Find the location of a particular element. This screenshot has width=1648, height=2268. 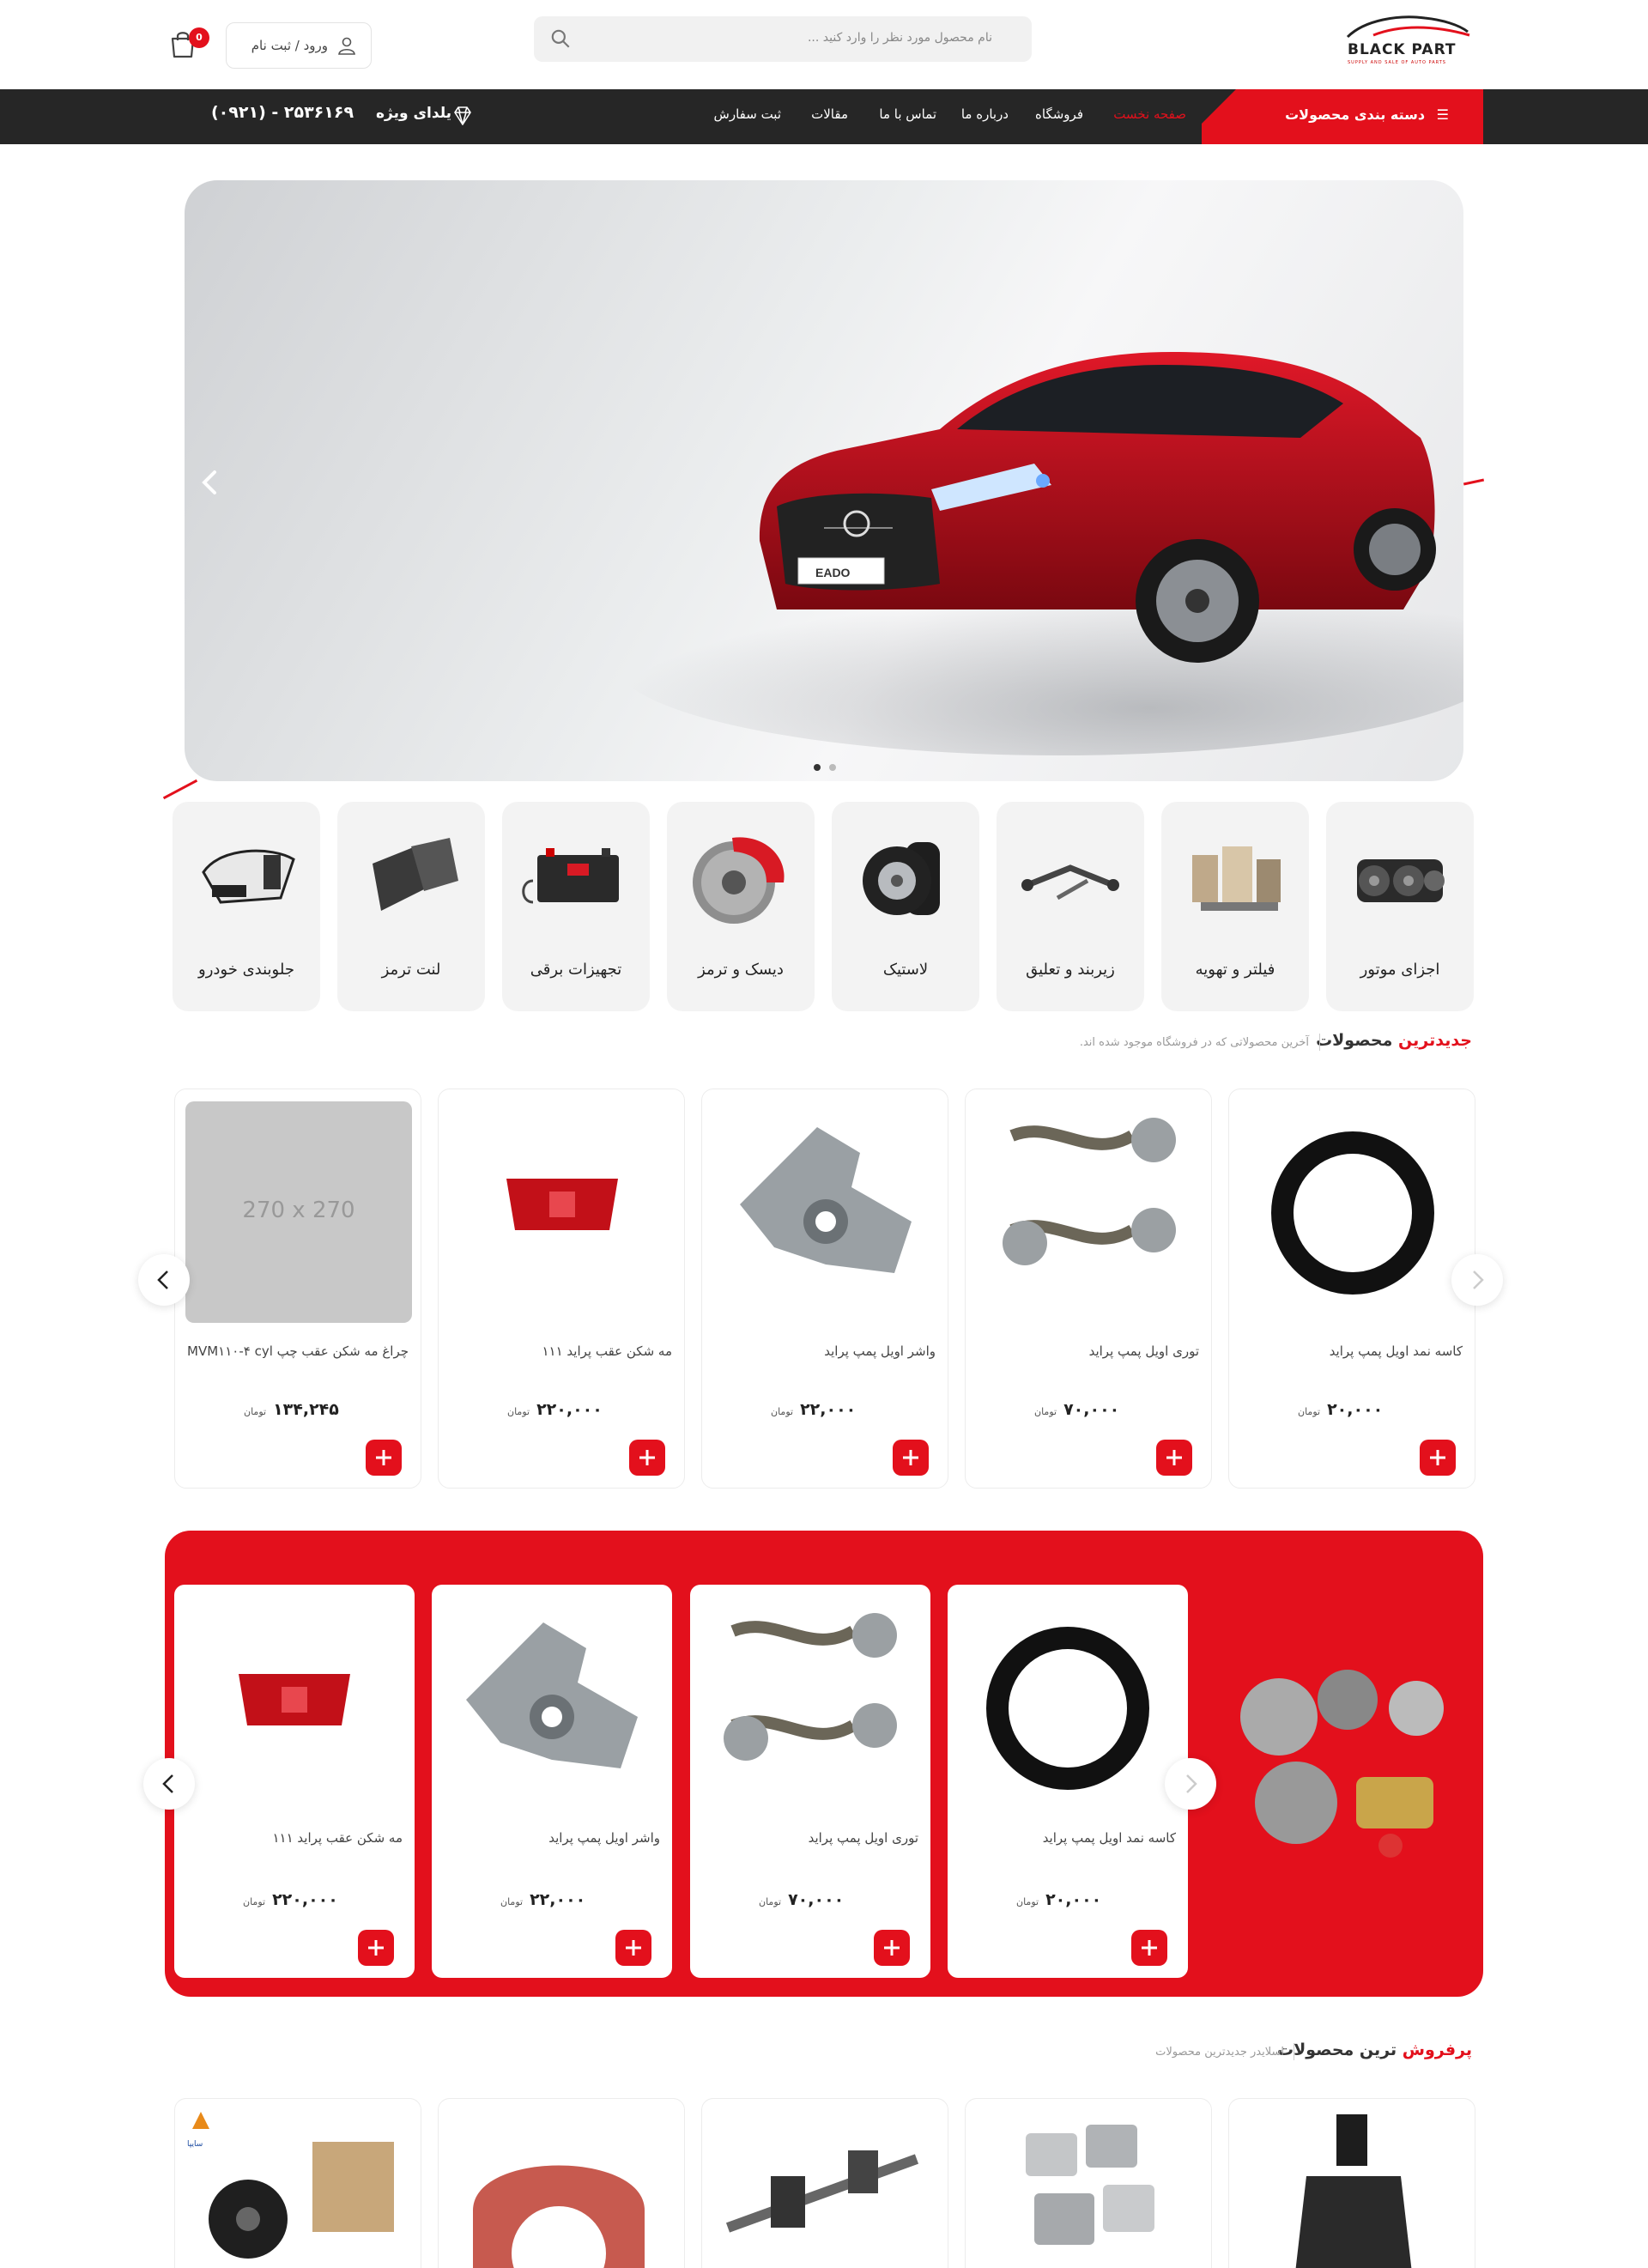

login-button: ورود / ثبت نام is located at coordinates (299, 45).